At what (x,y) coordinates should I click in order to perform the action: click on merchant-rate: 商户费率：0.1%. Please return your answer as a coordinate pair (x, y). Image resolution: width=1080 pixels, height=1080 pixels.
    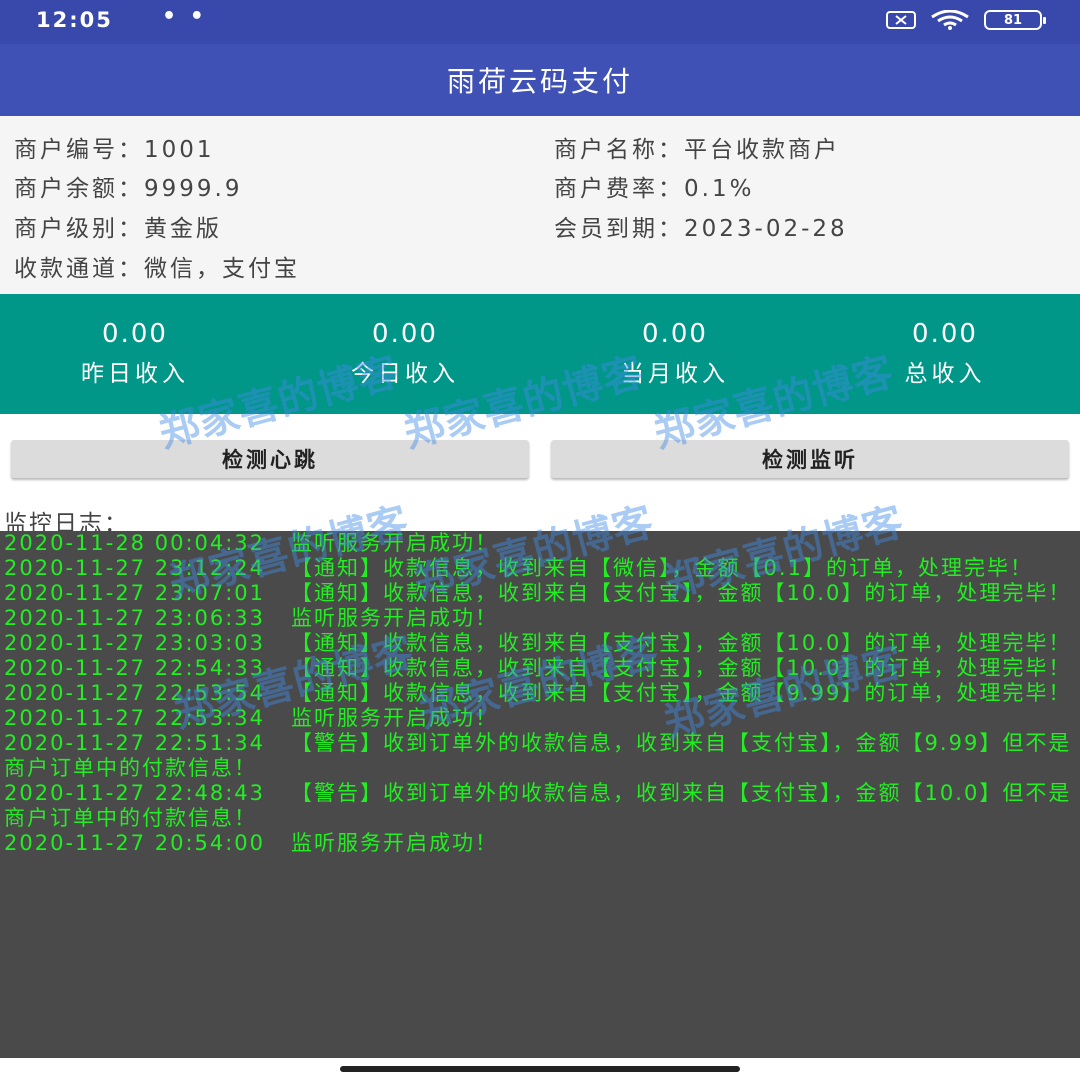
    Looking at the image, I should click on (654, 189).